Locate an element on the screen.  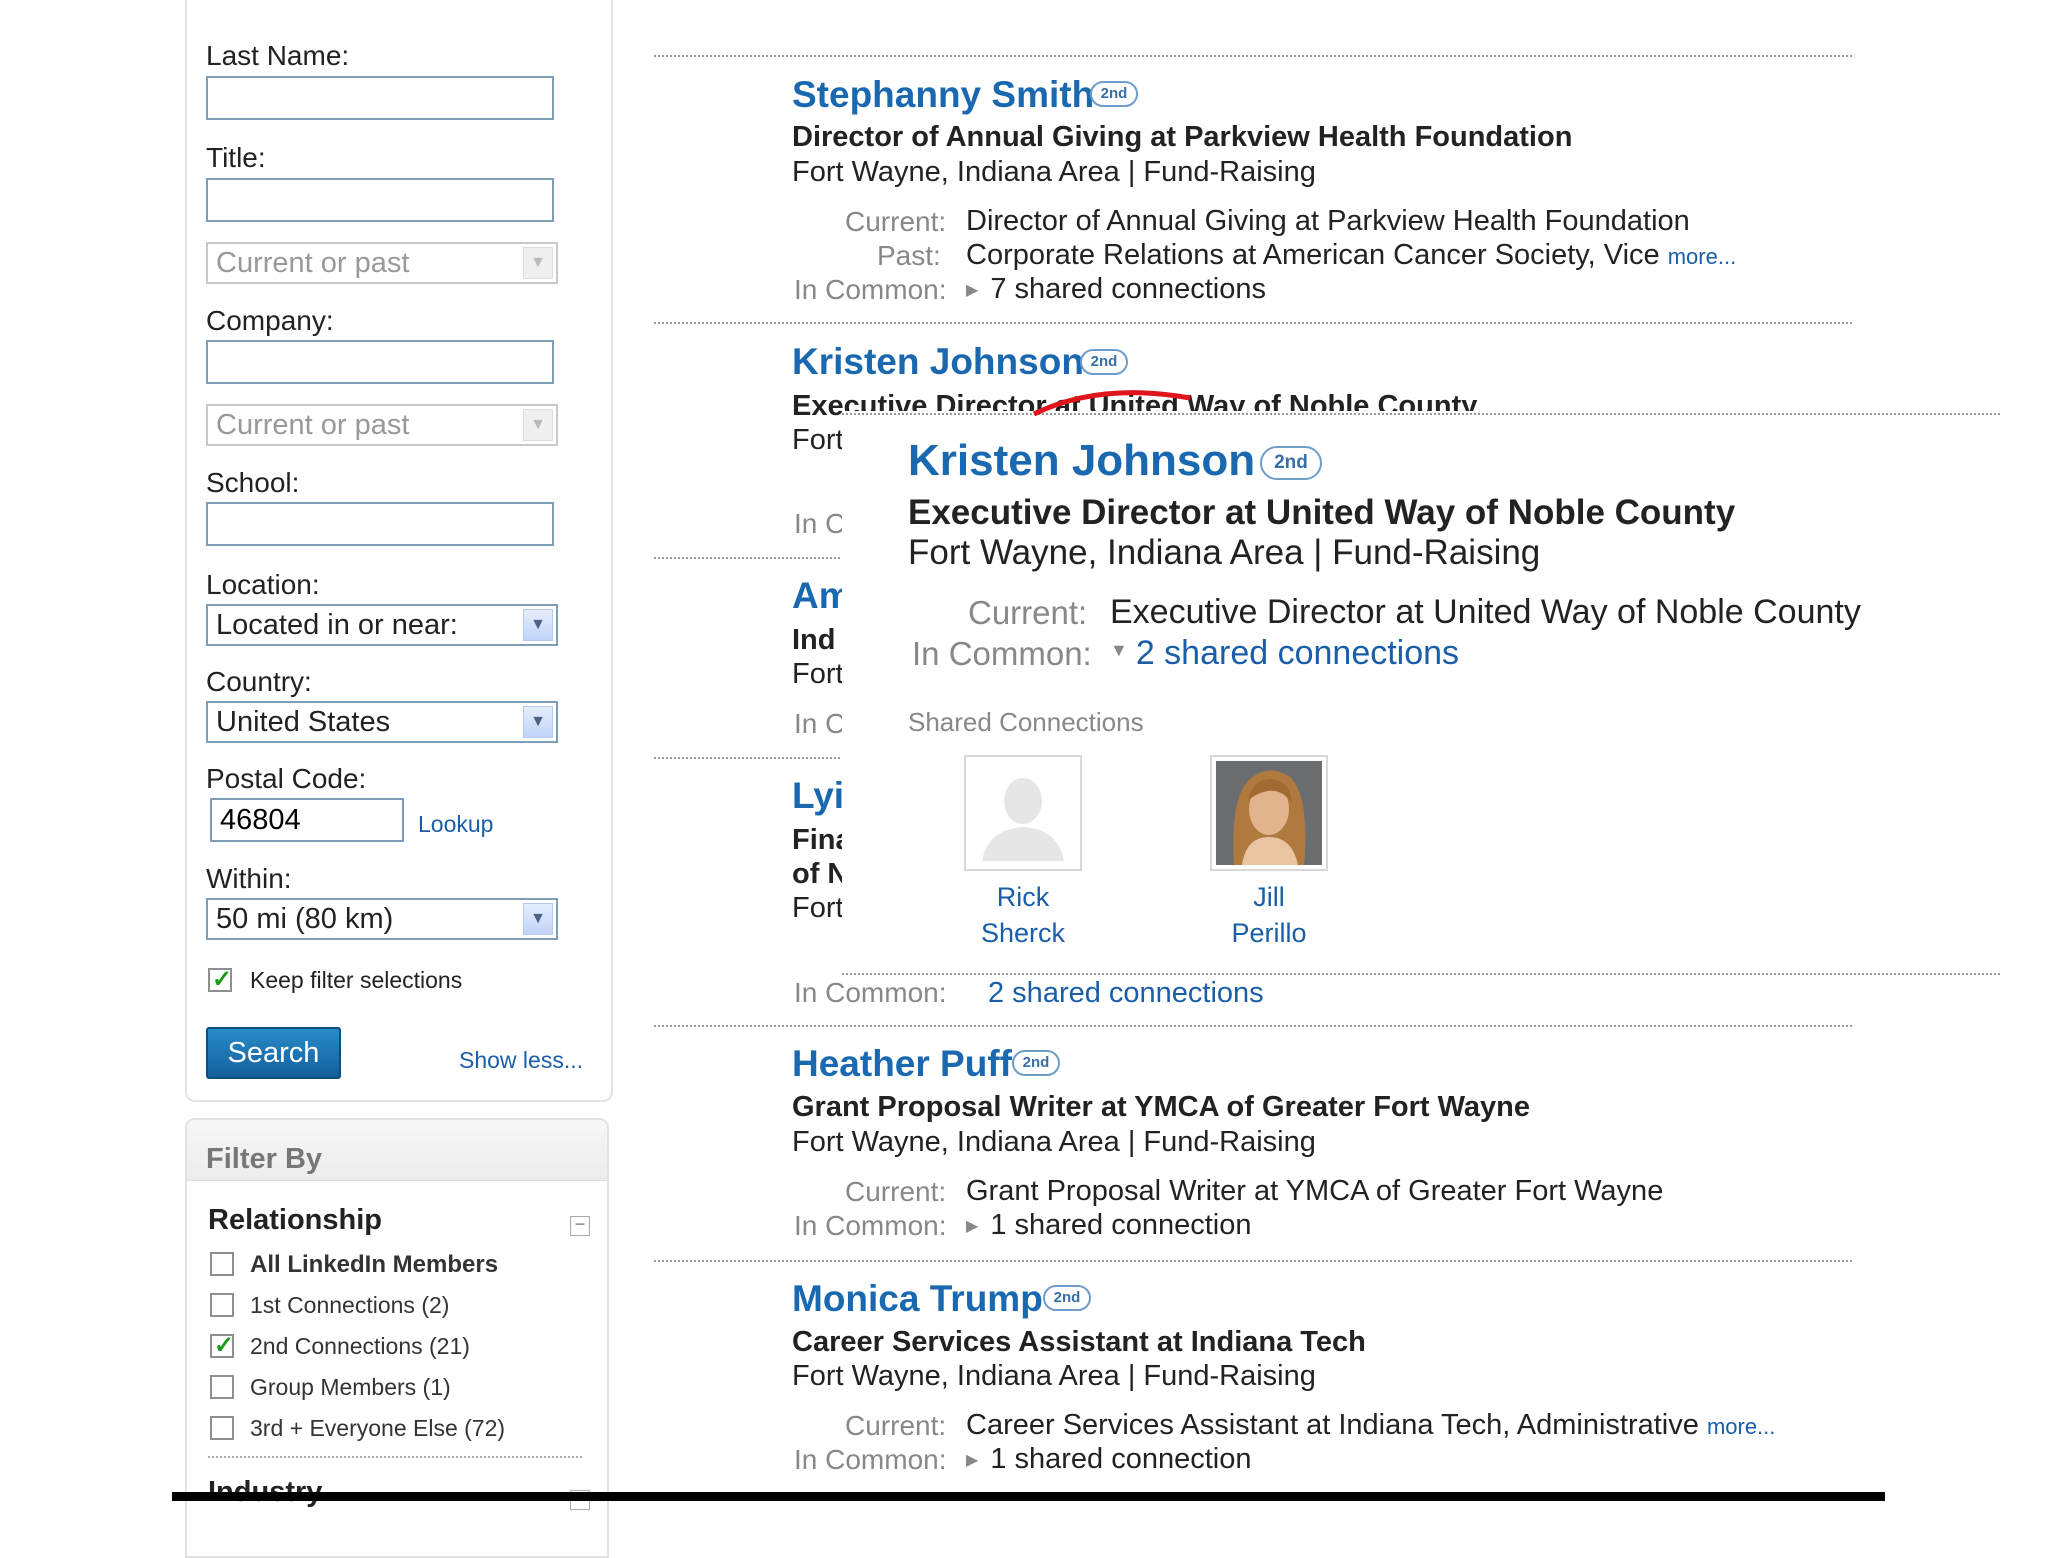
filter-checkbox-1st-connections is located at coordinates (222, 1305).